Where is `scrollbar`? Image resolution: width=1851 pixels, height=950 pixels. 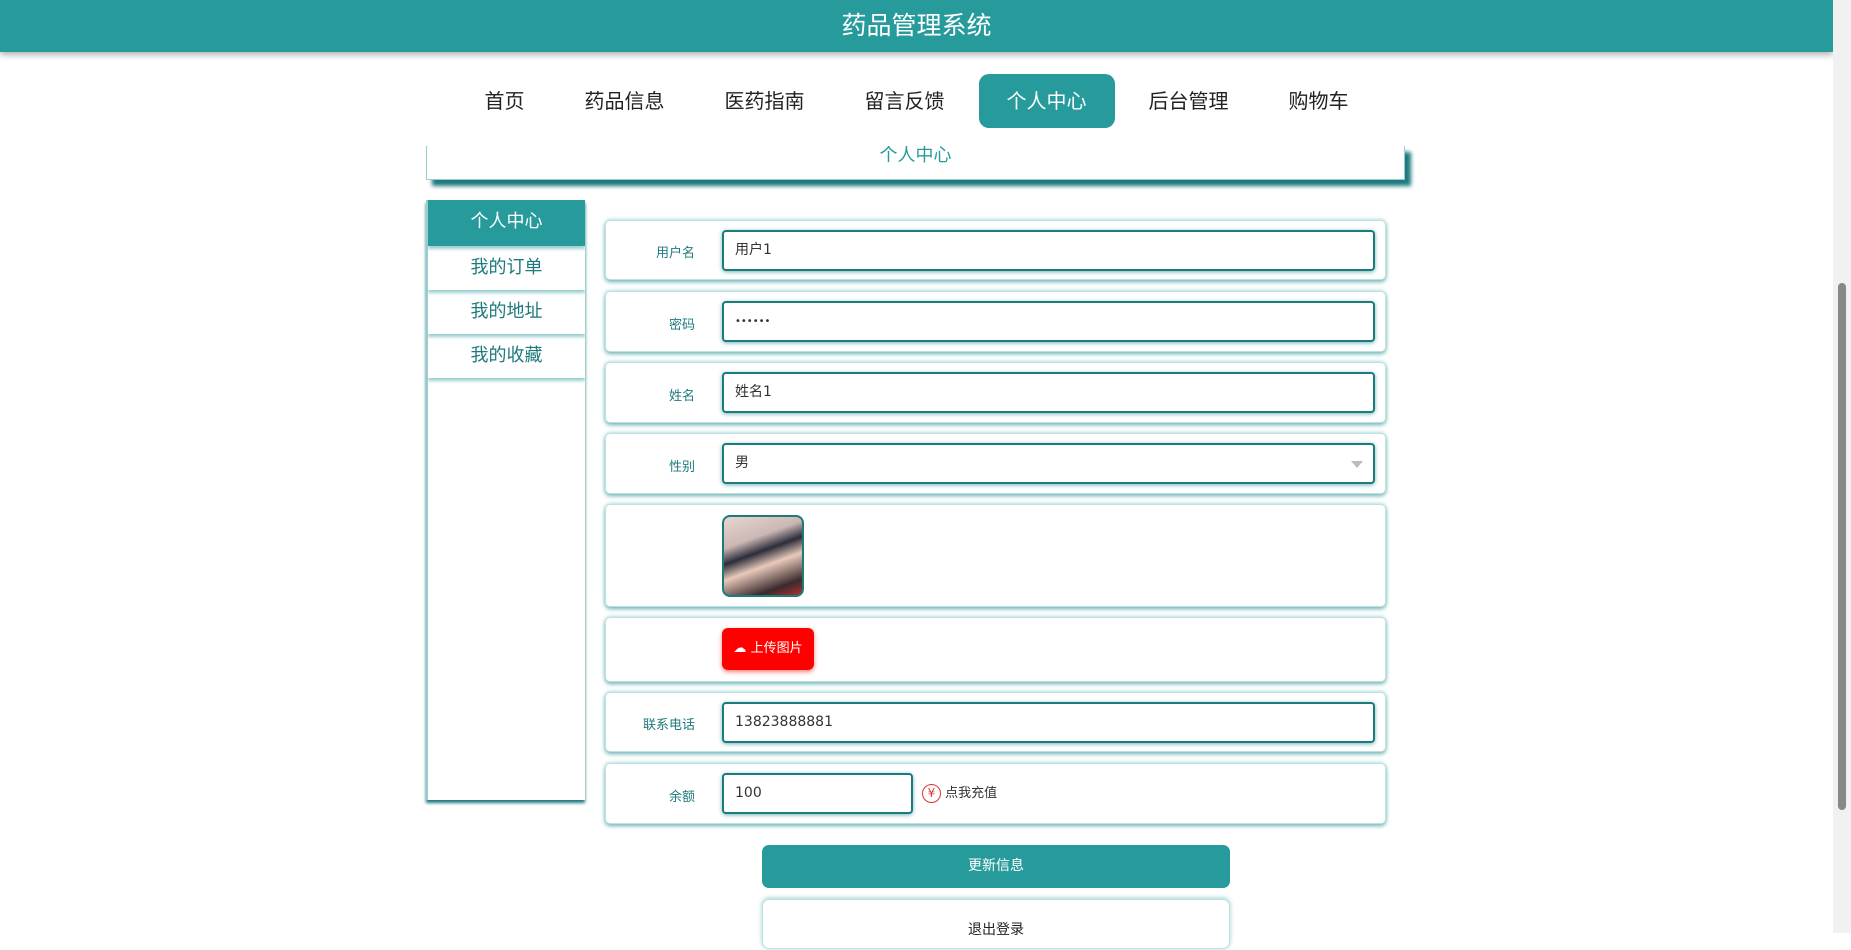
scrollbar is located at coordinates (1842, 466).